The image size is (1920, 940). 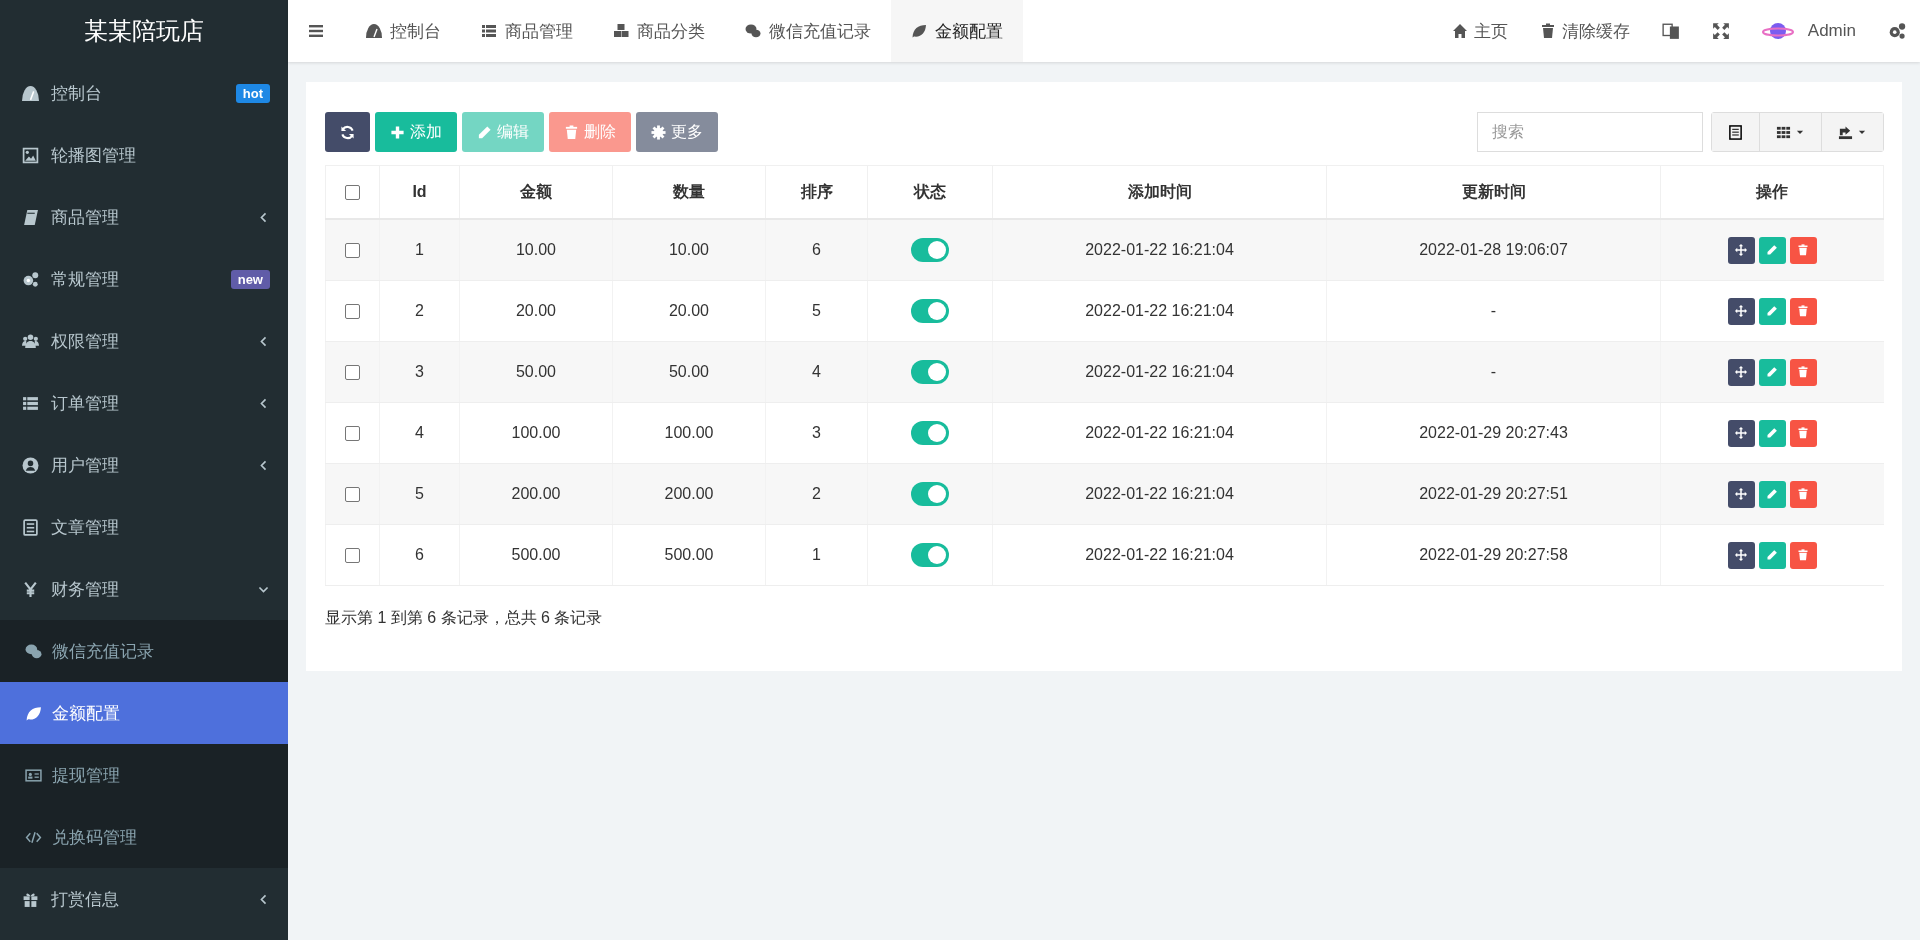 I want to click on column-header: 数量, so click(x=689, y=191).